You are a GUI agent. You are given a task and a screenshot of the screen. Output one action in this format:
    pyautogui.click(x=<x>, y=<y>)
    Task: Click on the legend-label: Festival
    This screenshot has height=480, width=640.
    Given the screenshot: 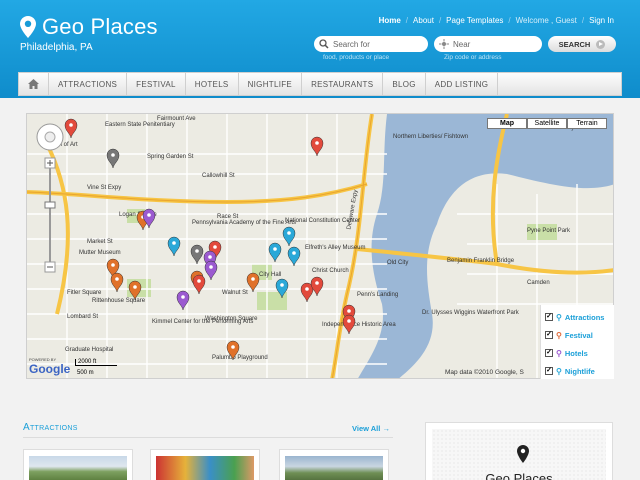 What is the action you would take?
    pyautogui.click(x=578, y=335)
    